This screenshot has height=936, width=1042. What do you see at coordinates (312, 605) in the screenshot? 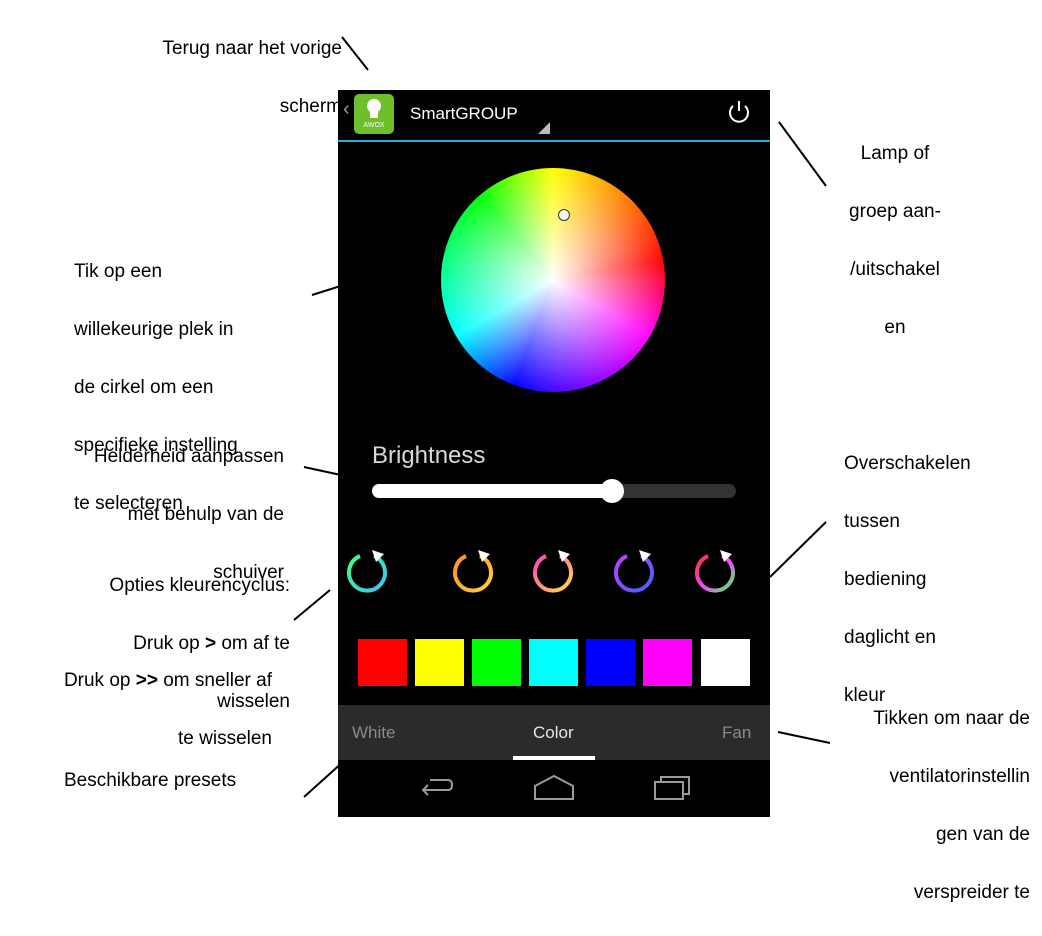
I see `pointer-cycle` at bounding box center [312, 605].